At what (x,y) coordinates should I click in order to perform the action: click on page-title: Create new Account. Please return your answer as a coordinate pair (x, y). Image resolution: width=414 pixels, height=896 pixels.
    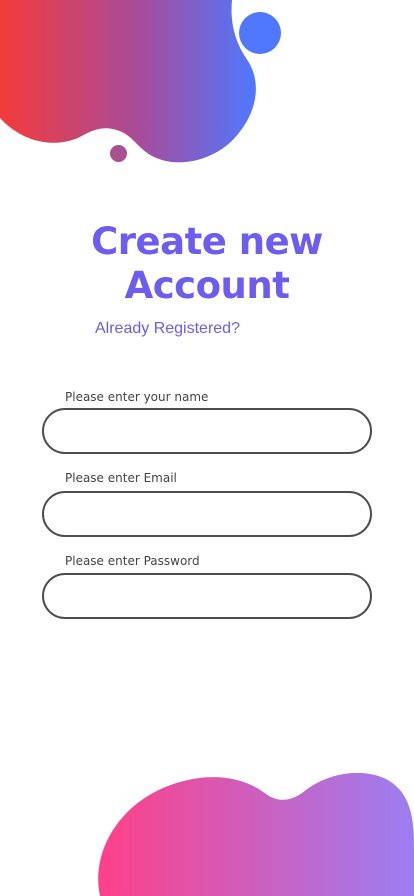
    Looking at the image, I should click on (207, 264).